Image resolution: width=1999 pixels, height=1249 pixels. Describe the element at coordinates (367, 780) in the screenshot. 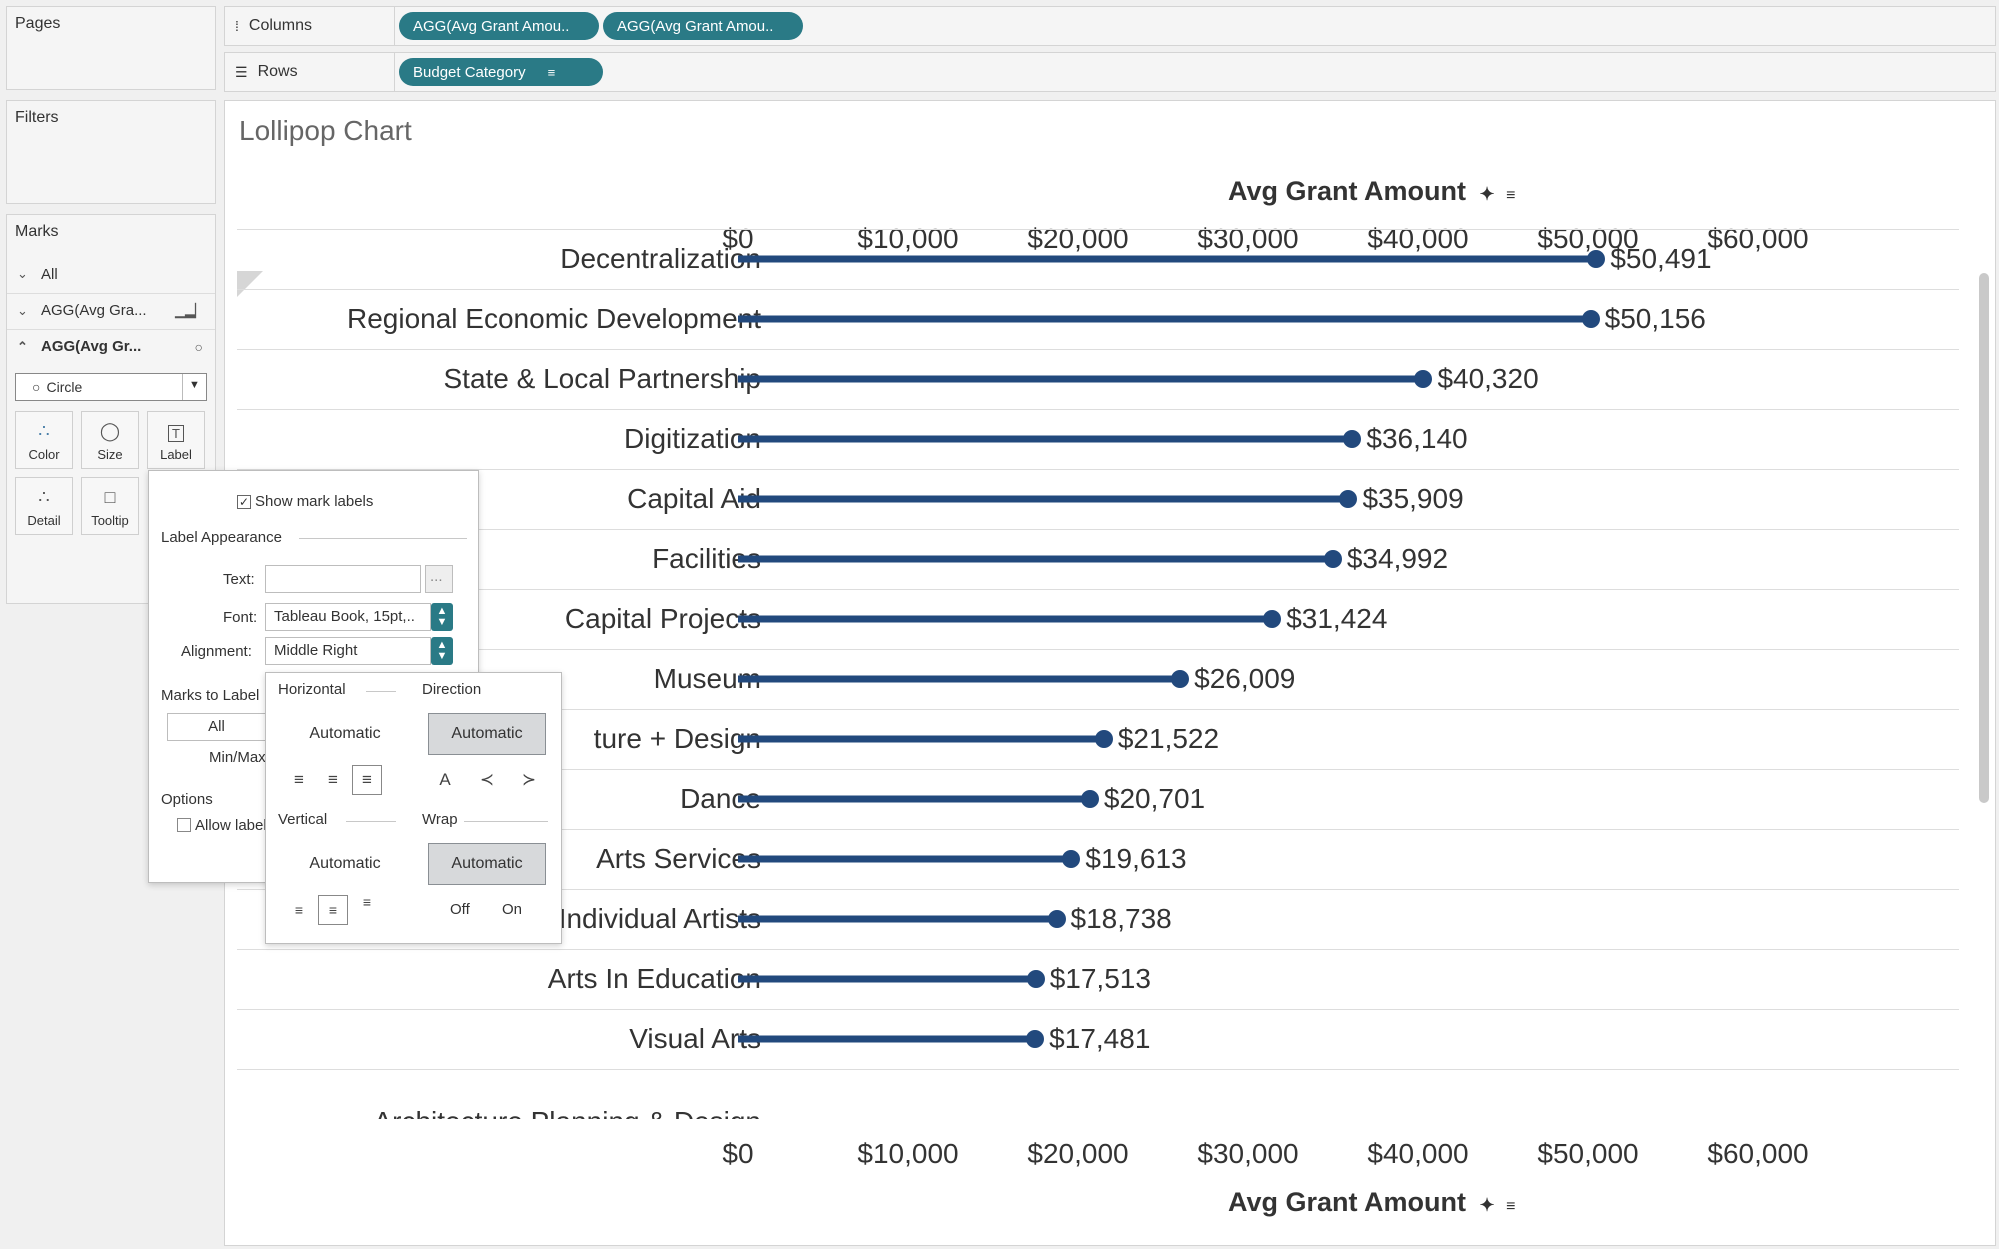

I see `align-right-icon: ≡` at that location.